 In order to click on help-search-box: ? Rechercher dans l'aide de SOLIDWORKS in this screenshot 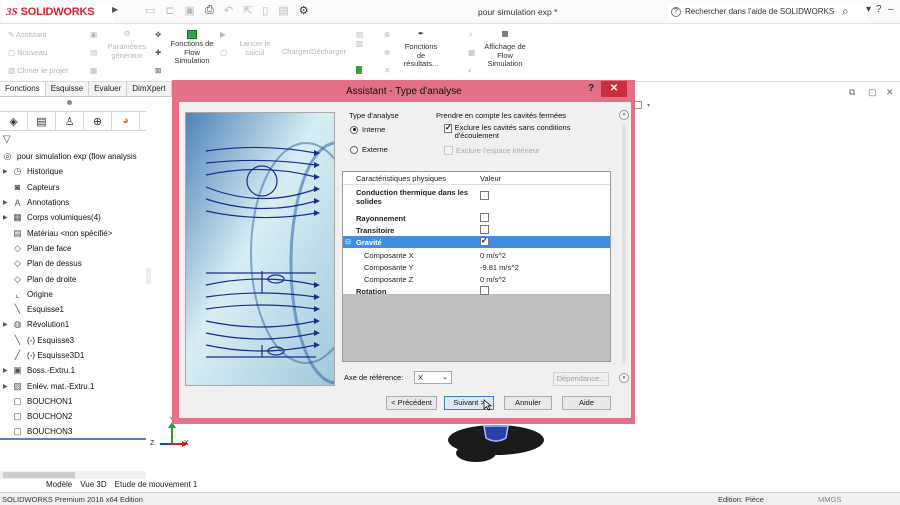, I will do `click(768, 11)`.